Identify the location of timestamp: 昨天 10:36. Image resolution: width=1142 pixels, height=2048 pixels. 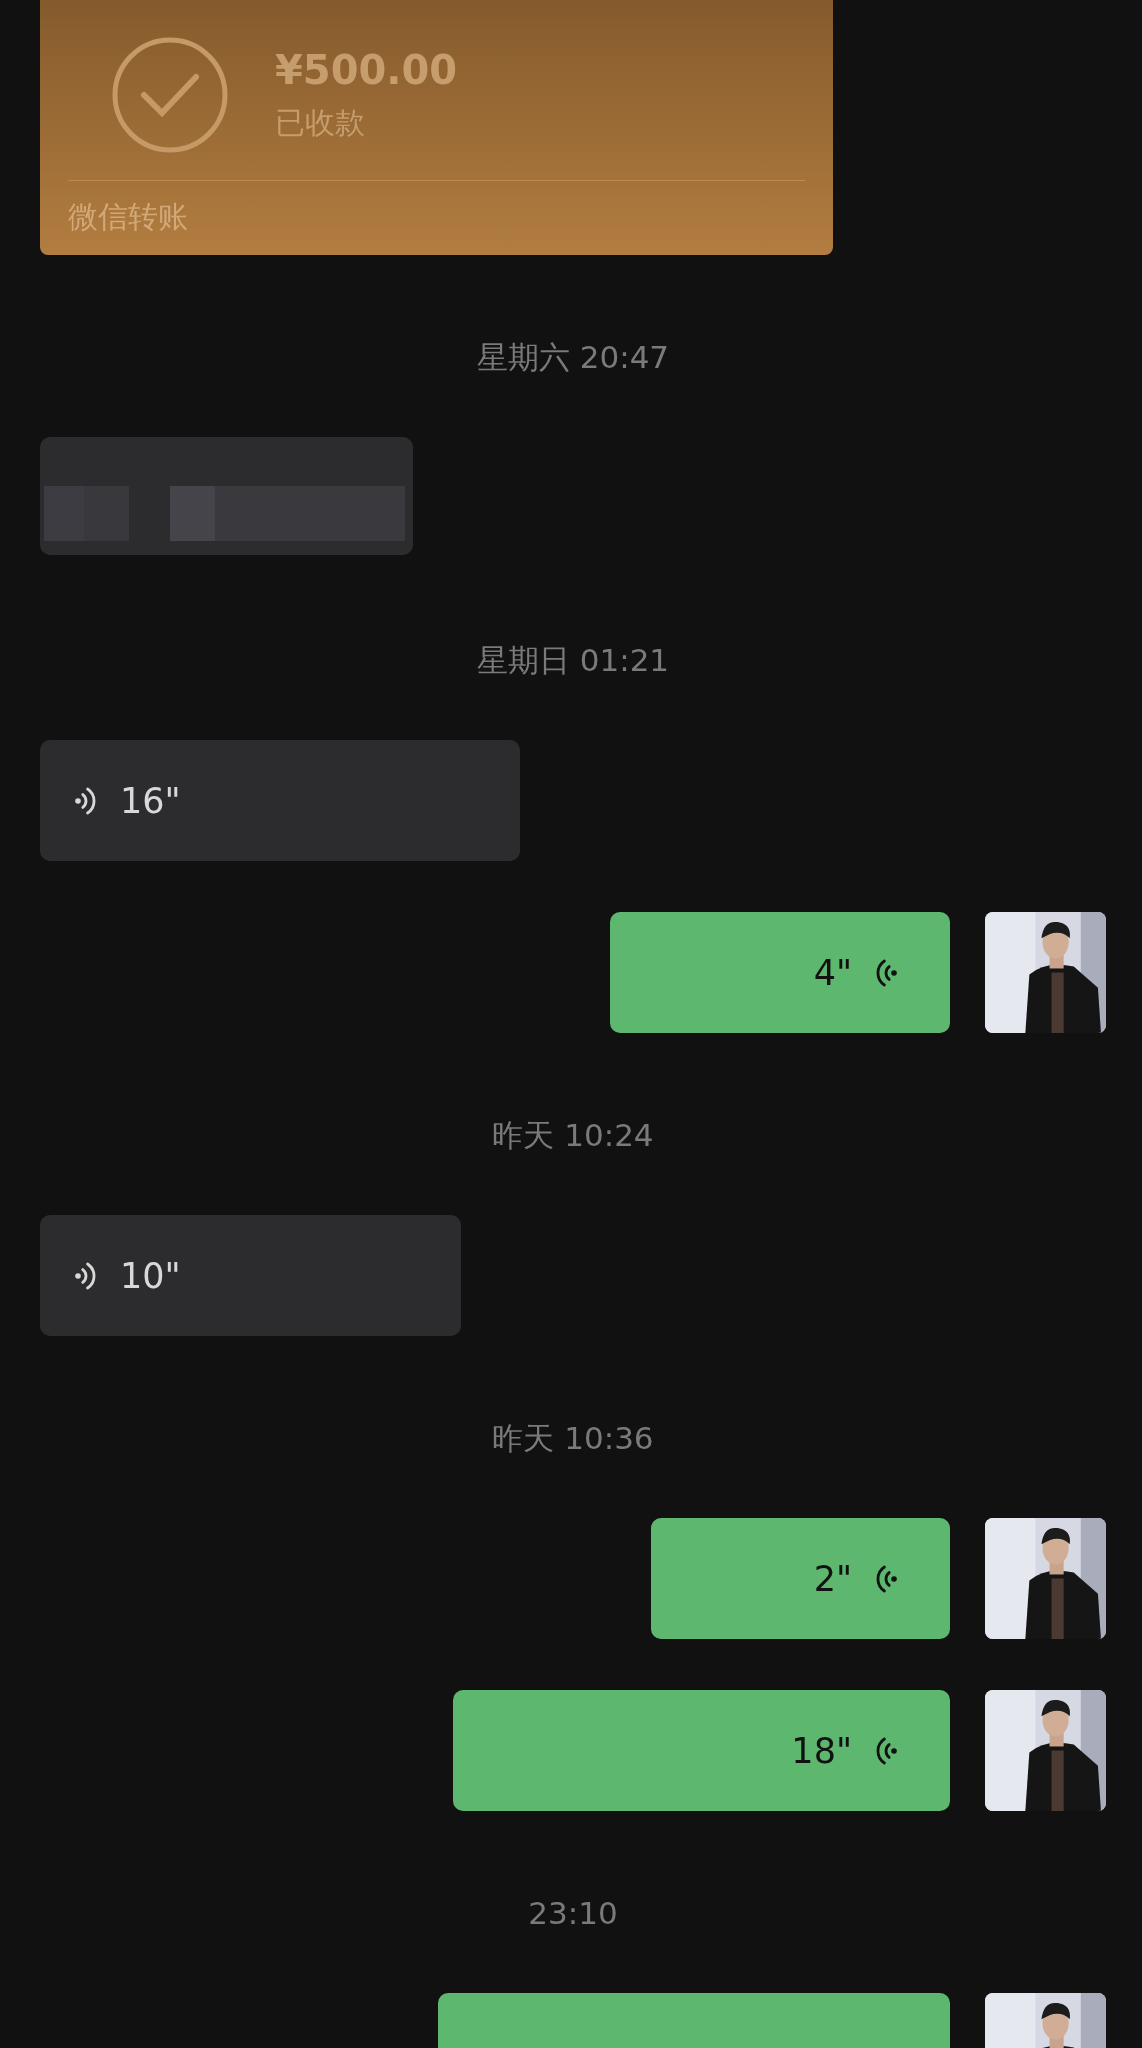
(573, 1438).